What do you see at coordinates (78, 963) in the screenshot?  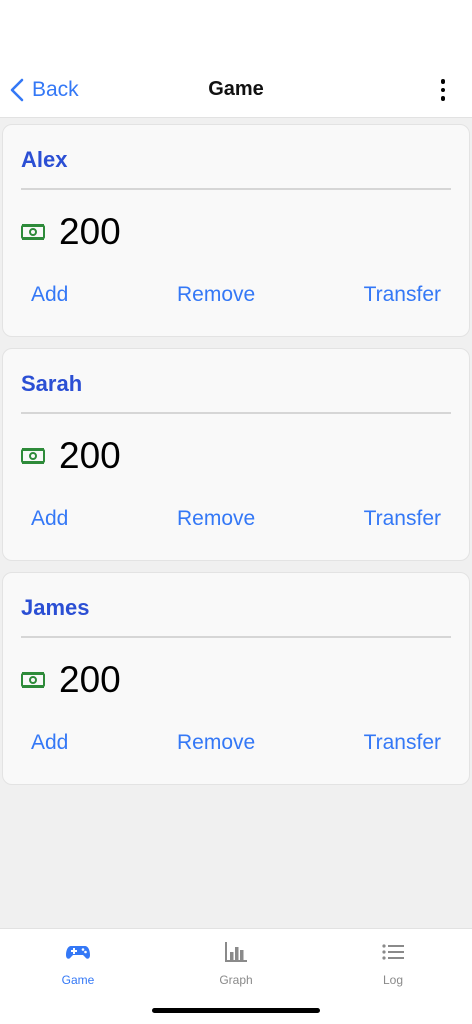 I see `tab-game: Game` at bounding box center [78, 963].